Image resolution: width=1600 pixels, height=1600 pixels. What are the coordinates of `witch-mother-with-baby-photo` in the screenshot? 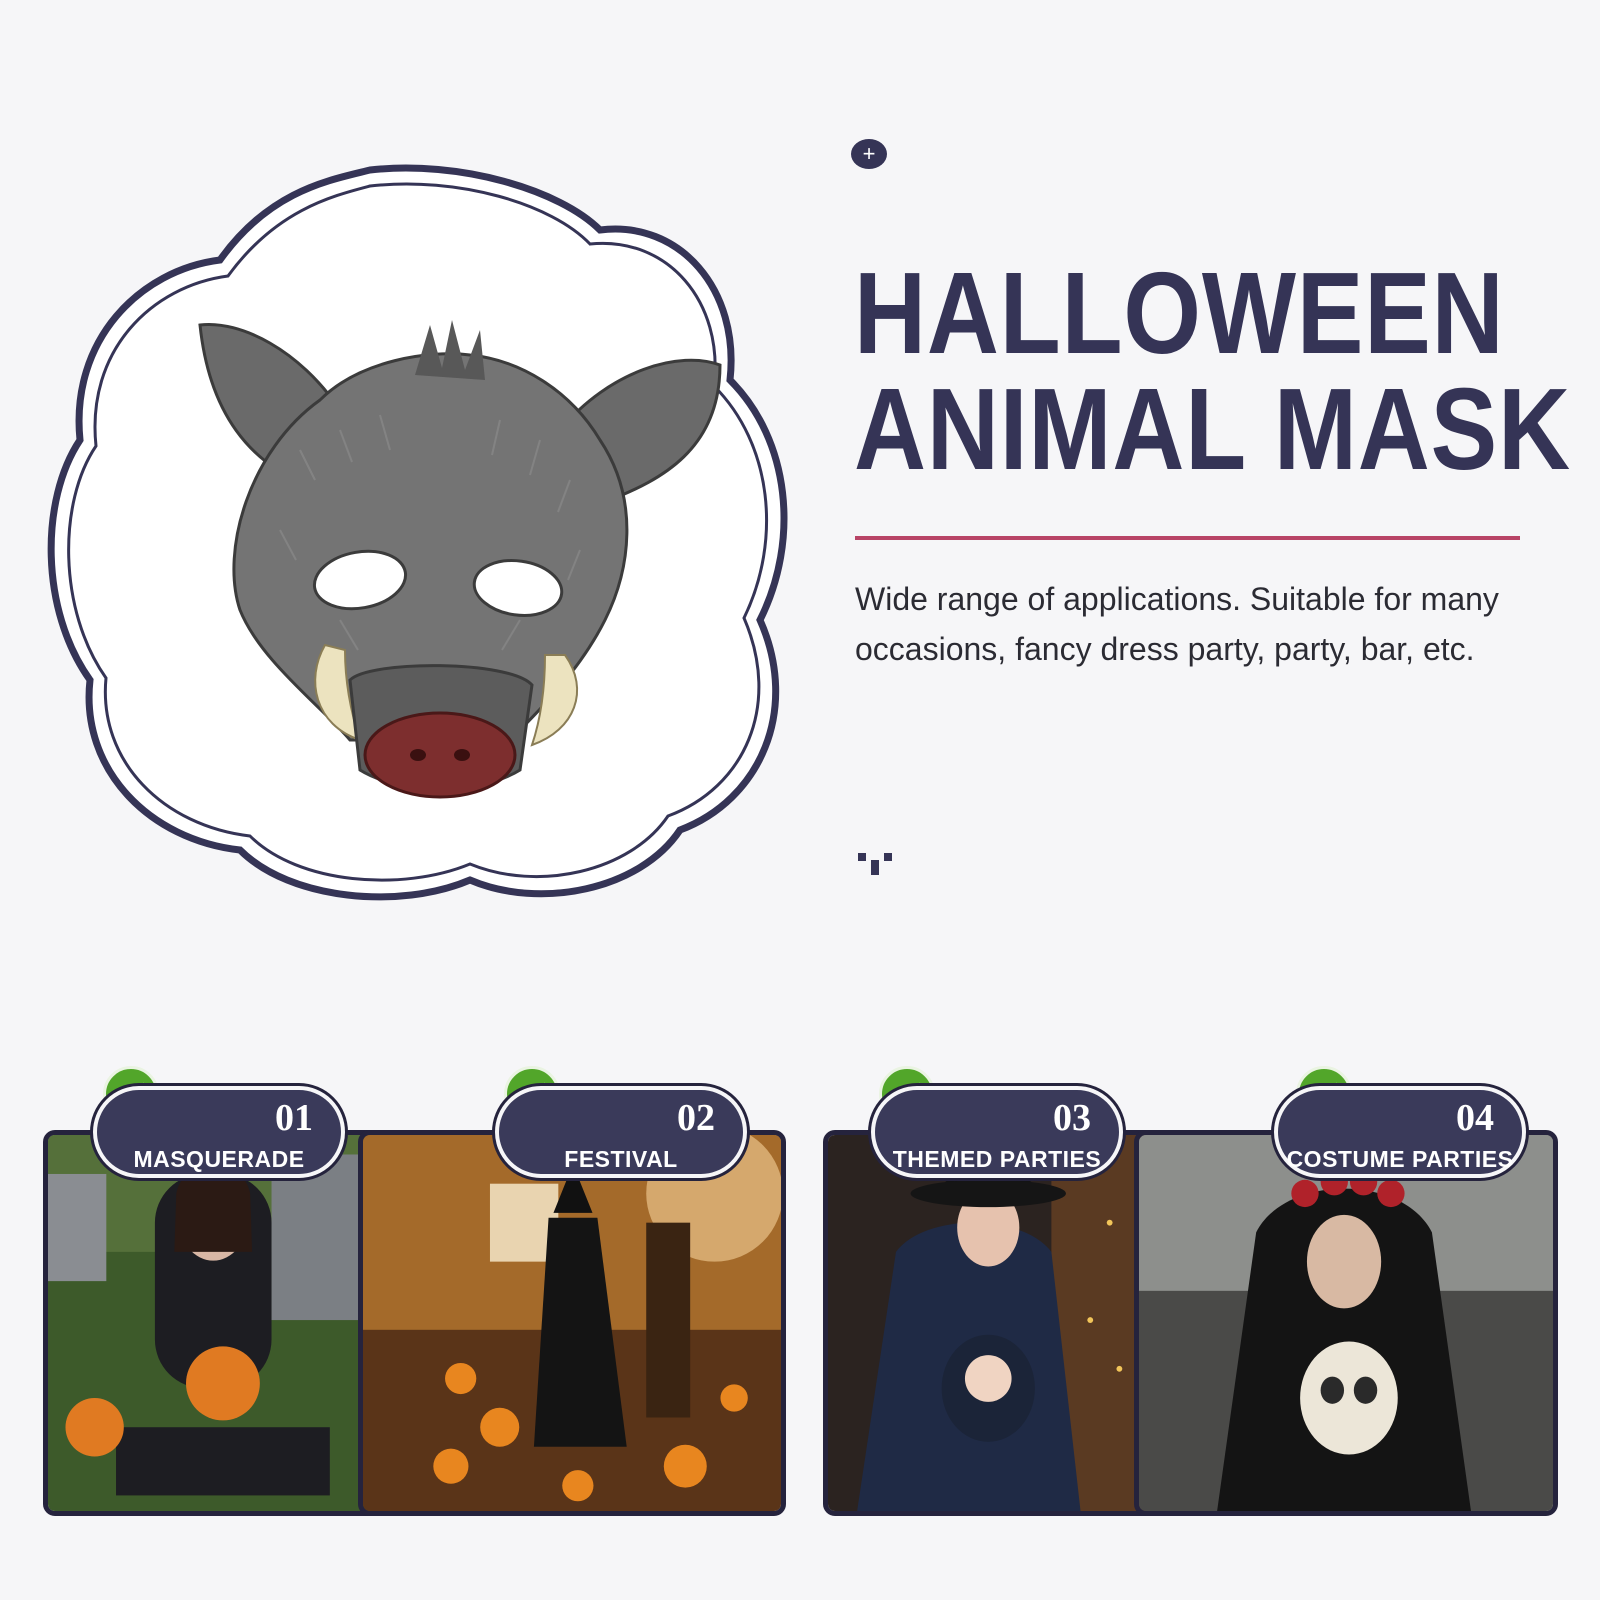 It's located at (997, 1323).